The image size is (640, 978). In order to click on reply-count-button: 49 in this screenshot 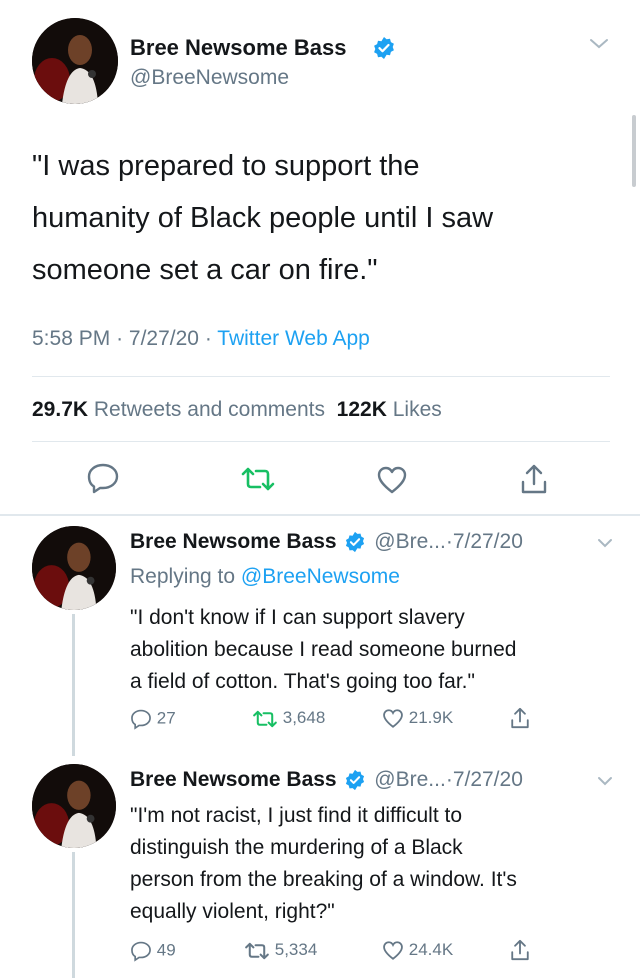, I will do `click(153, 951)`.